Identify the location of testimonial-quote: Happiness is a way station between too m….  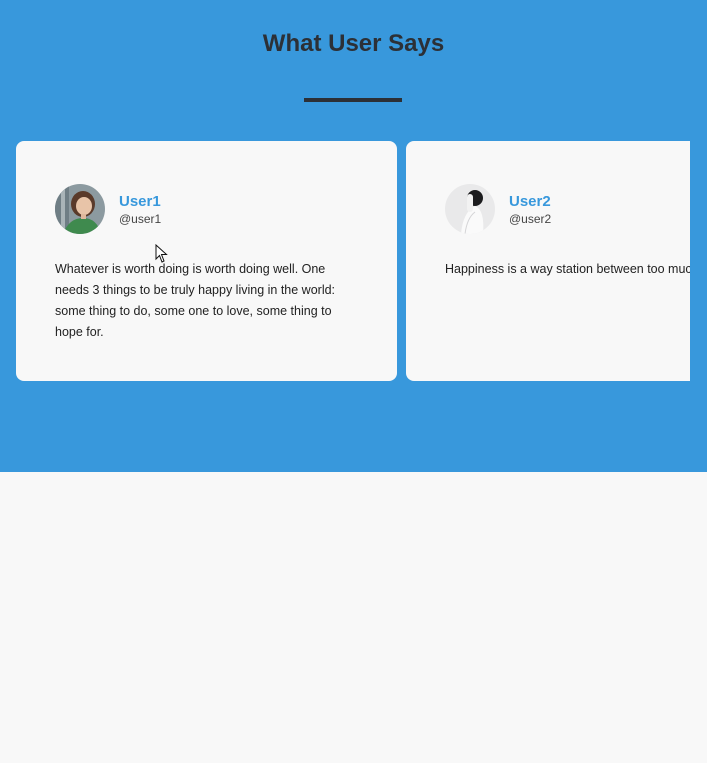
(567, 269).